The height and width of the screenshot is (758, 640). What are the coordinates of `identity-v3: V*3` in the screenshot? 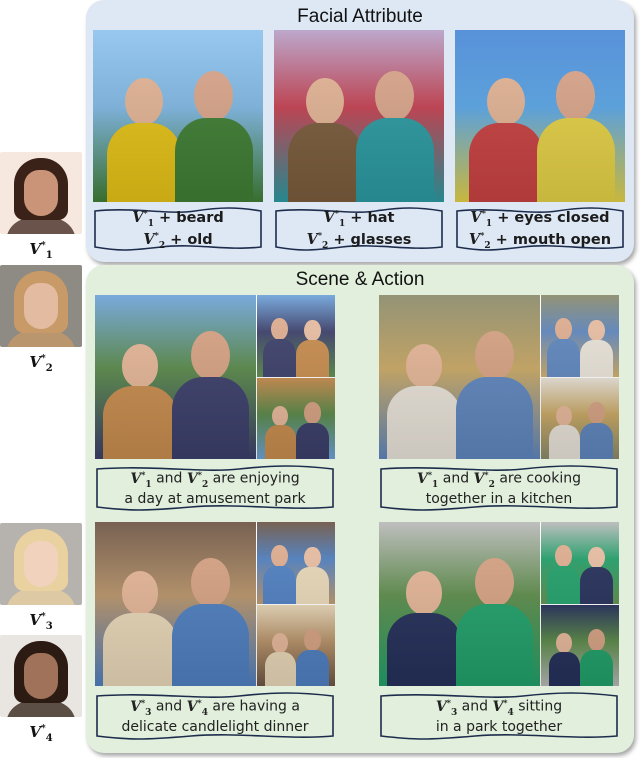 It's located at (41, 577).